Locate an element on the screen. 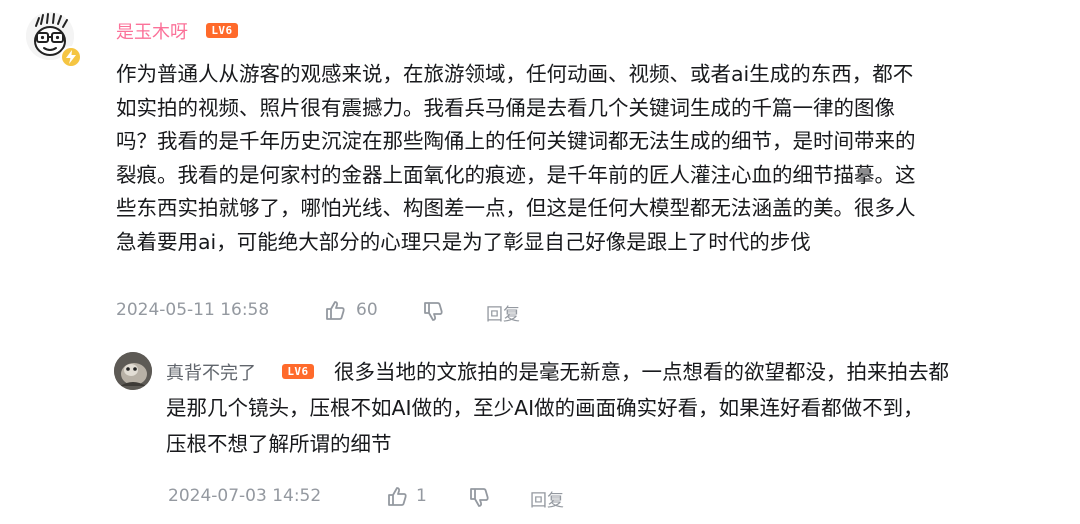 This screenshot has width=1080, height=524. timestamp: 2024-05-11 16:58 is located at coordinates (193, 310).